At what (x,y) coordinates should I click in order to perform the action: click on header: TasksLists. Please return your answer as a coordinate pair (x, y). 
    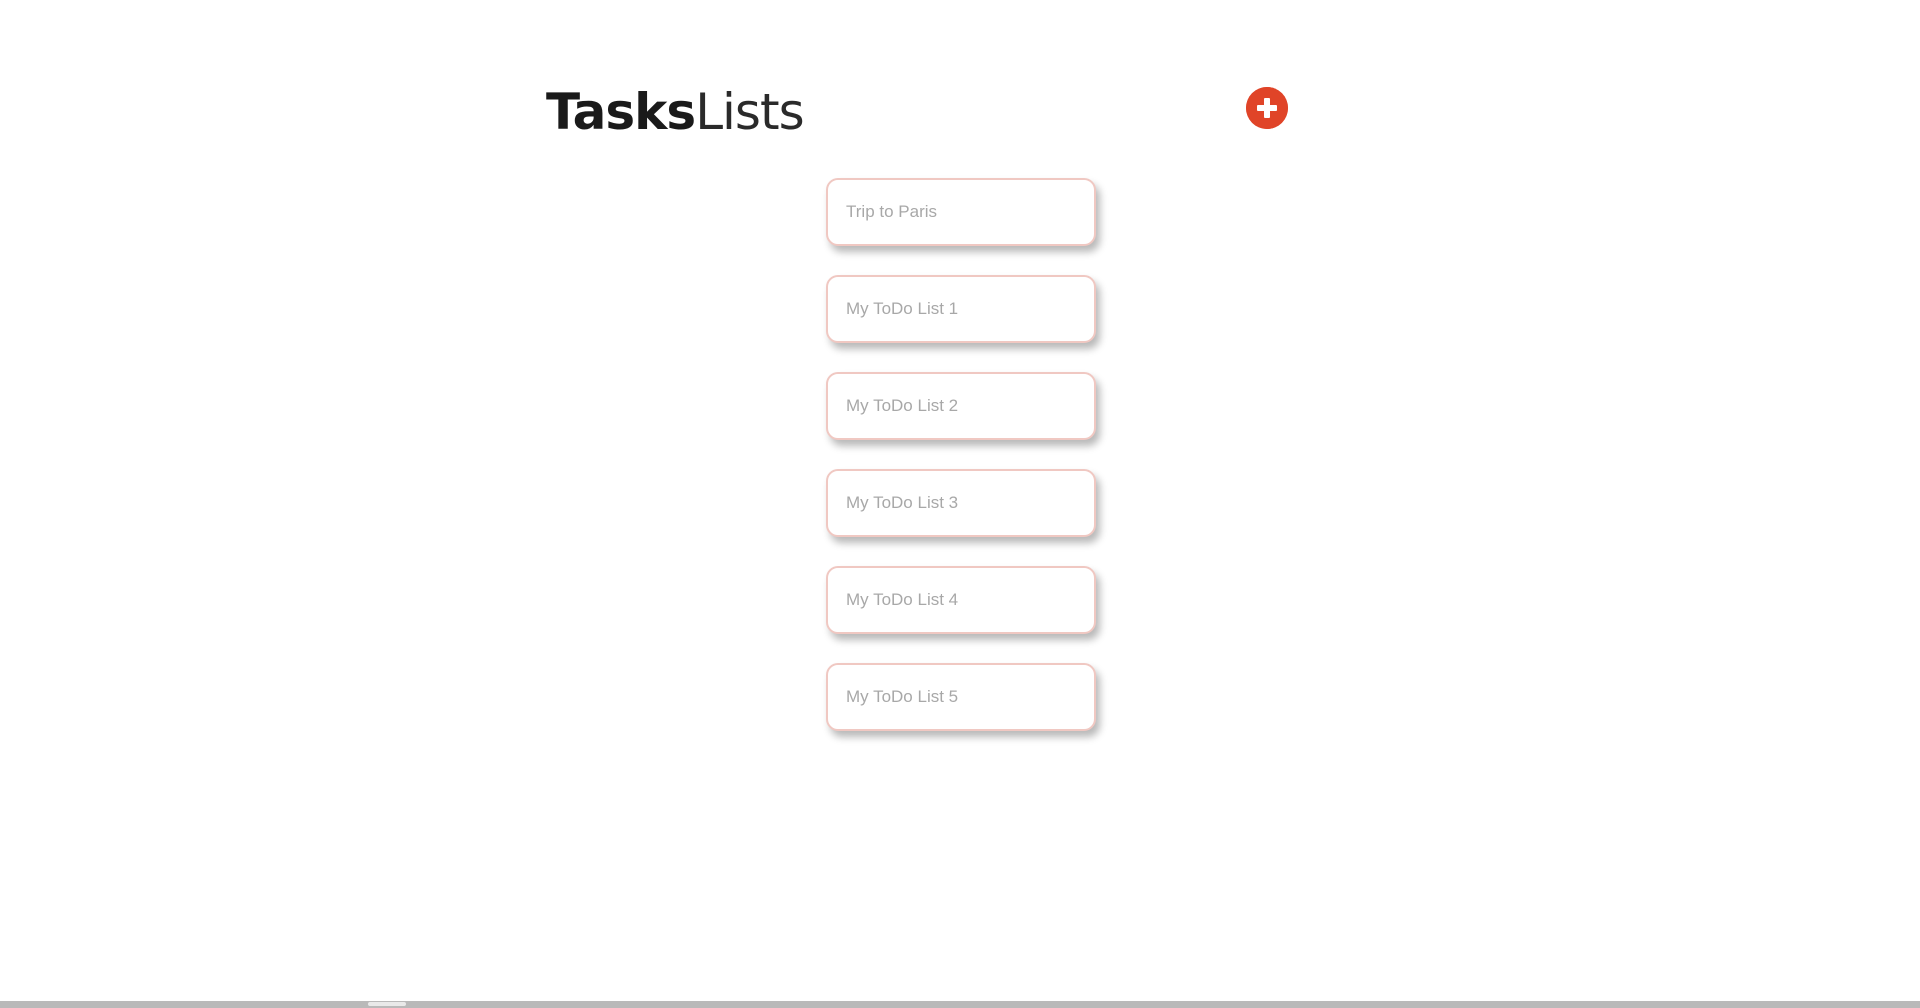
    Looking at the image, I should click on (918, 115).